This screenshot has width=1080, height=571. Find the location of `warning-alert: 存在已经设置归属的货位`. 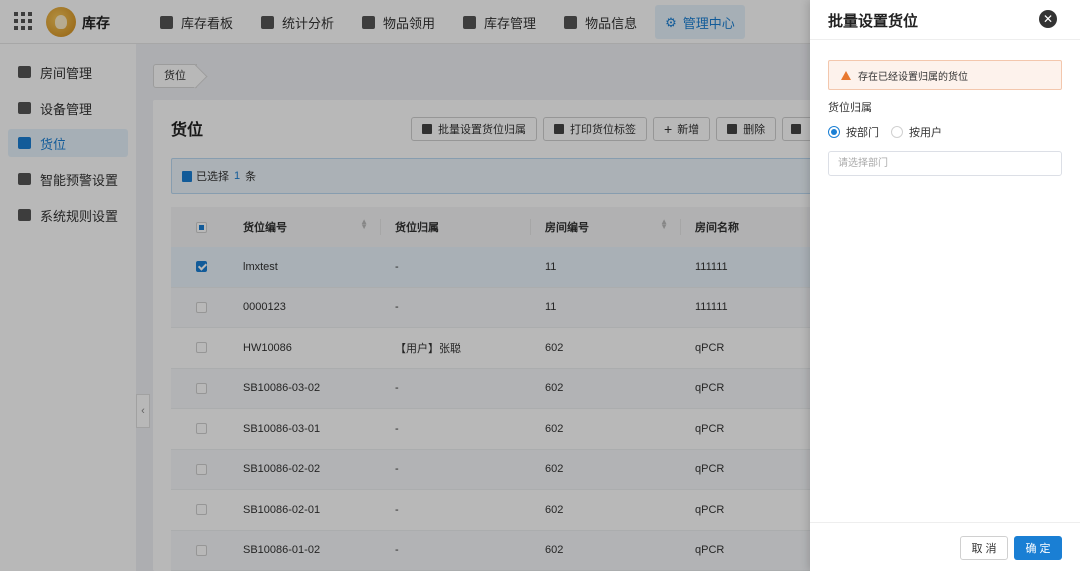

warning-alert: 存在已经设置归属的货位 is located at coordinates (945, 75).